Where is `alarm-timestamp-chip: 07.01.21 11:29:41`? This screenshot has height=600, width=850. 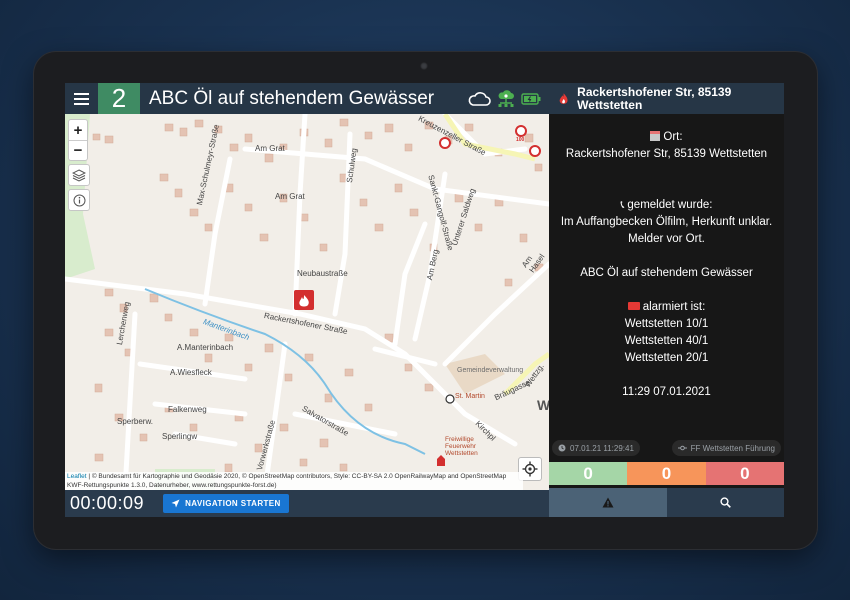 alarm-timestamp-chip: 07.01.21 11:29:41 is located at coordinates (596, 448).